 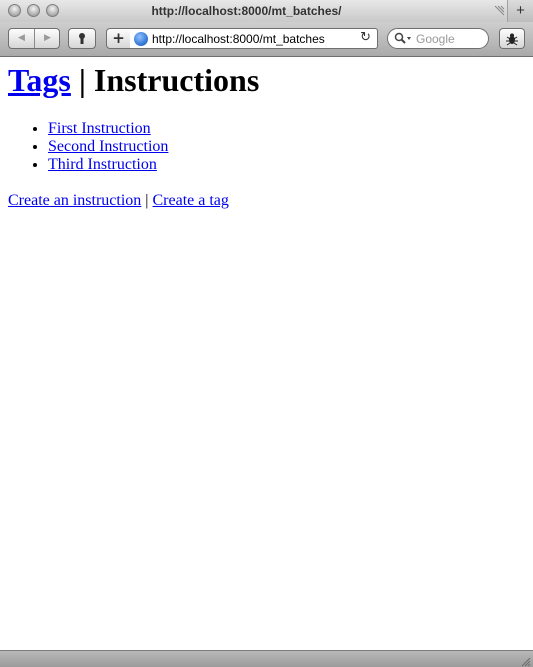 I want to click on nav-buttons: ◀ ▶, so click(x=34, y=38).